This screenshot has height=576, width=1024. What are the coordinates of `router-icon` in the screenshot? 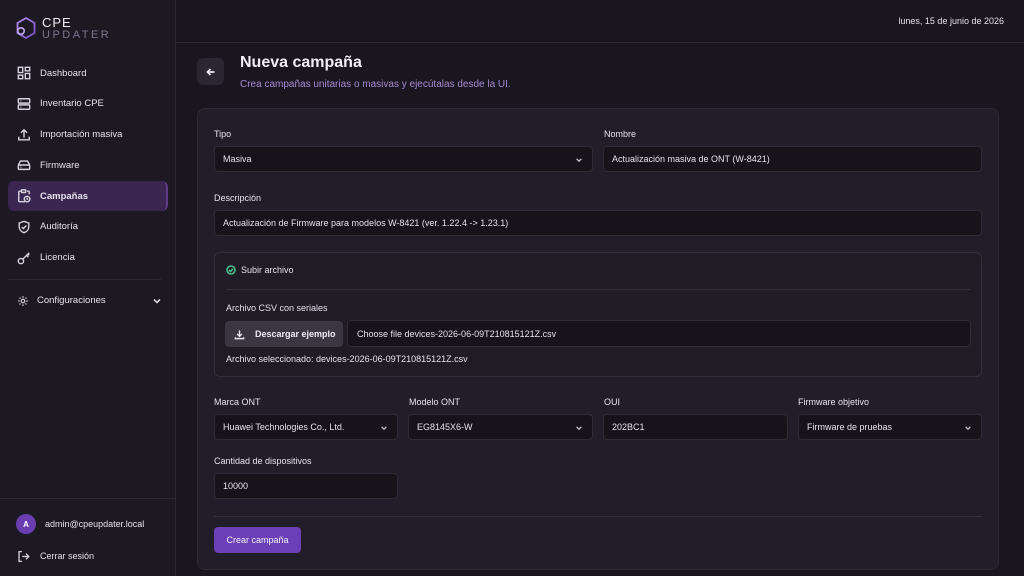 It's located at (24, 165).